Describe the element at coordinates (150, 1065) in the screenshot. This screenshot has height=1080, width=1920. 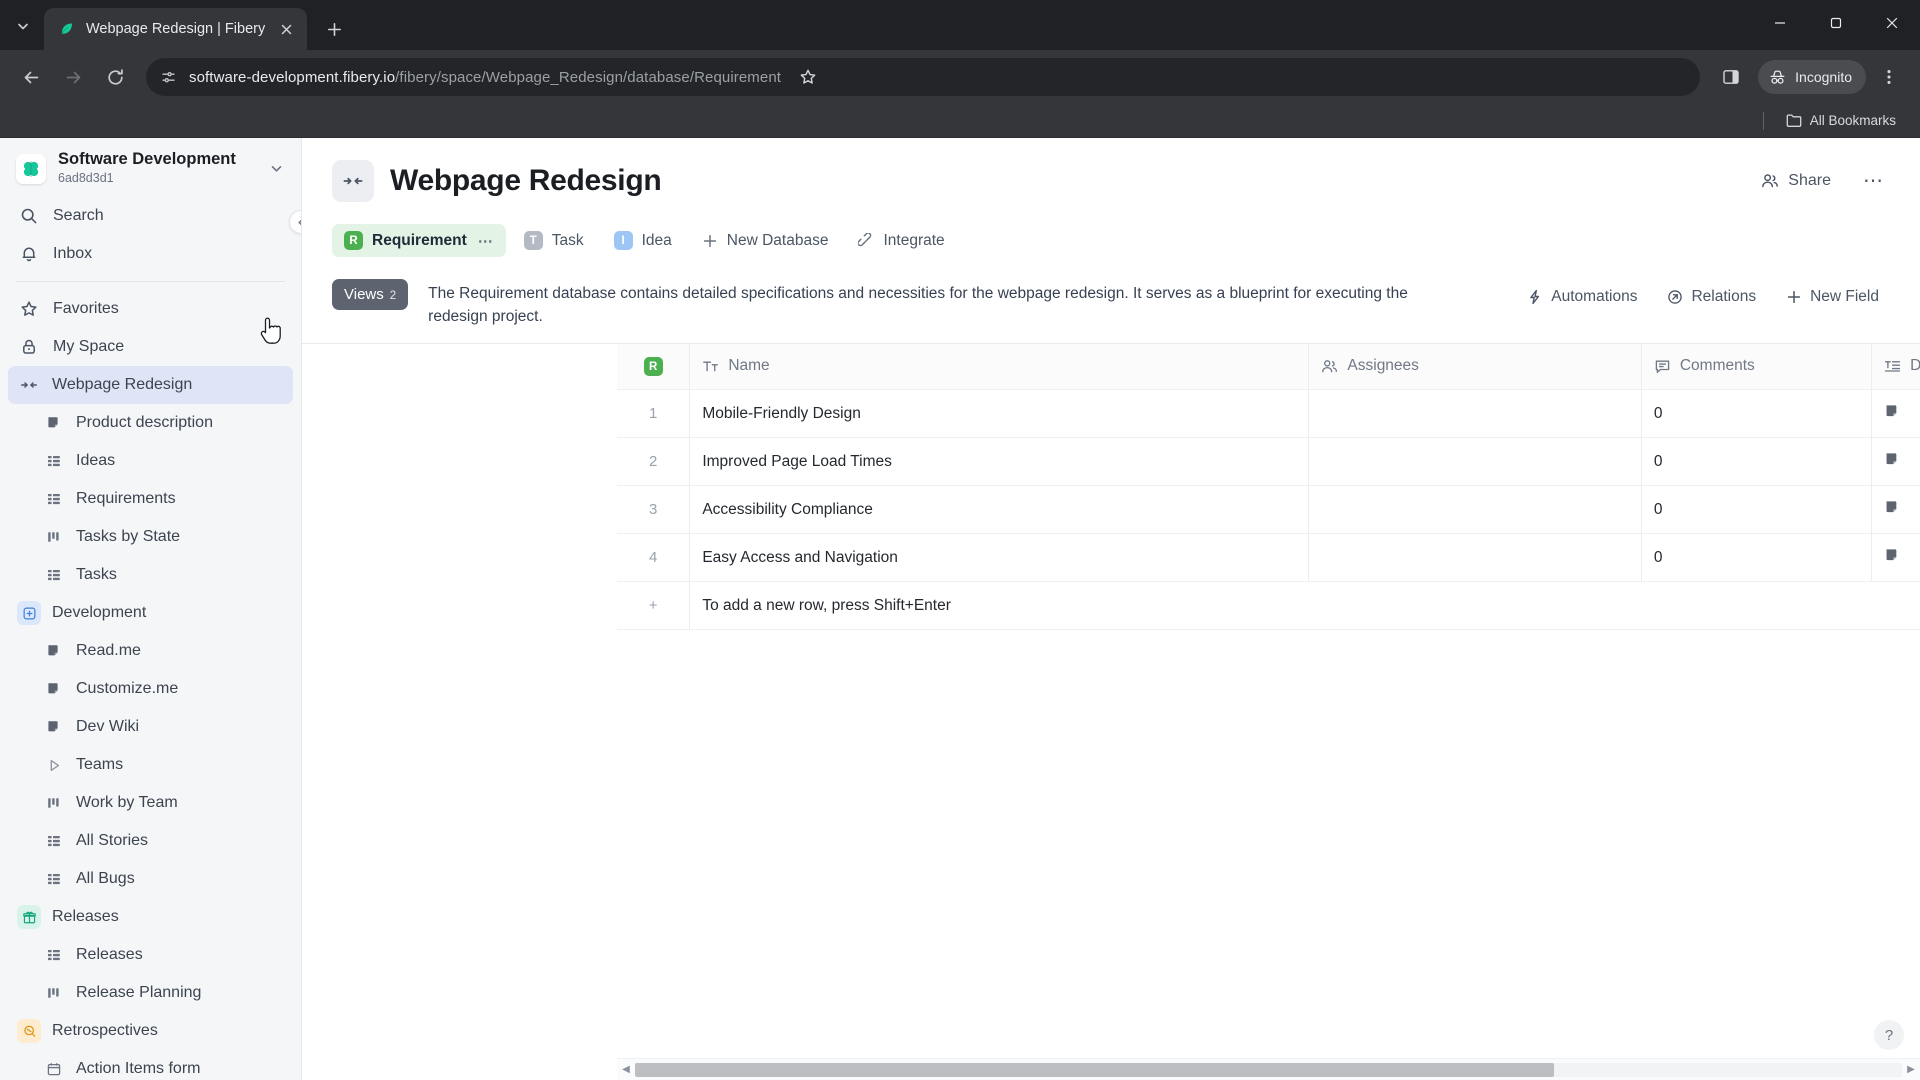
I see `sidebar-item-action-items-form: Action Items form` at that location.